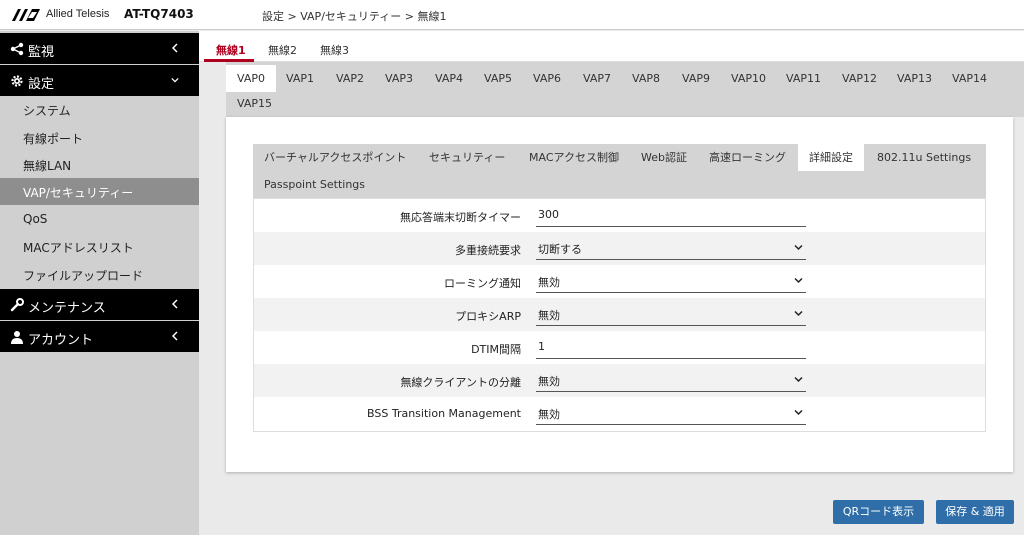  What do you see at coordinates (671, 314) in the screenshot?
I see `proxy-arp-select: 無効` at bounding box center [671, 314].